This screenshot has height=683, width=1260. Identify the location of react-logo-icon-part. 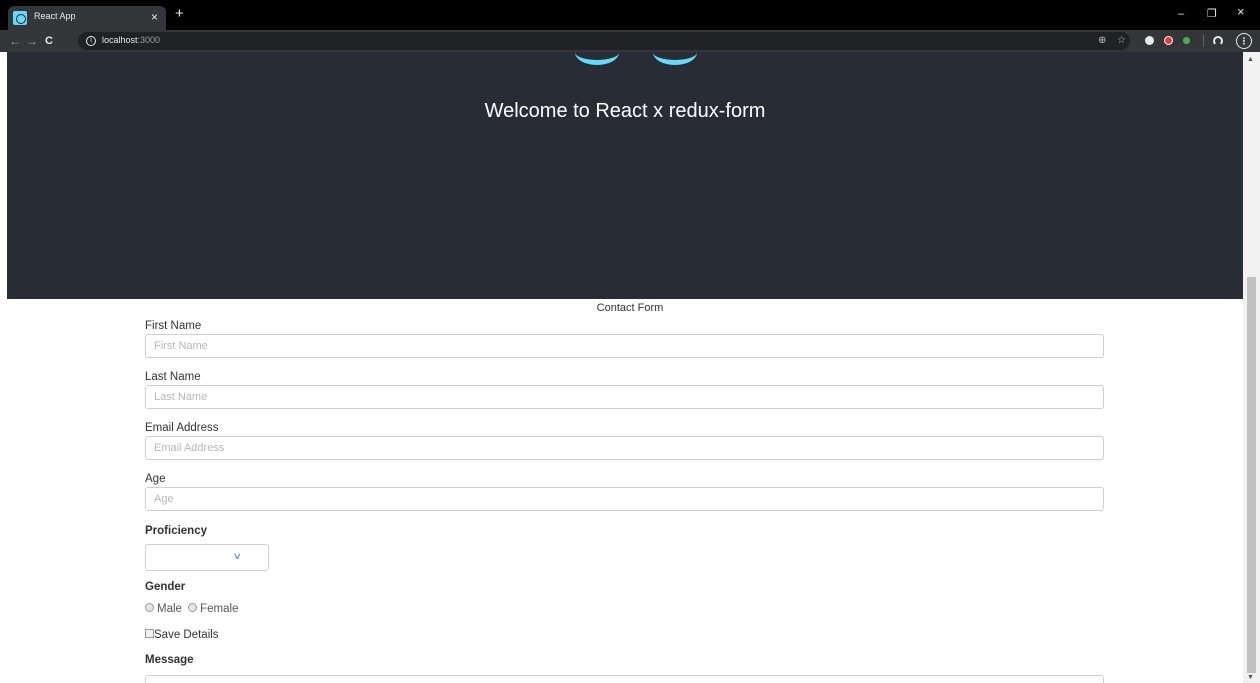
(675, 58).